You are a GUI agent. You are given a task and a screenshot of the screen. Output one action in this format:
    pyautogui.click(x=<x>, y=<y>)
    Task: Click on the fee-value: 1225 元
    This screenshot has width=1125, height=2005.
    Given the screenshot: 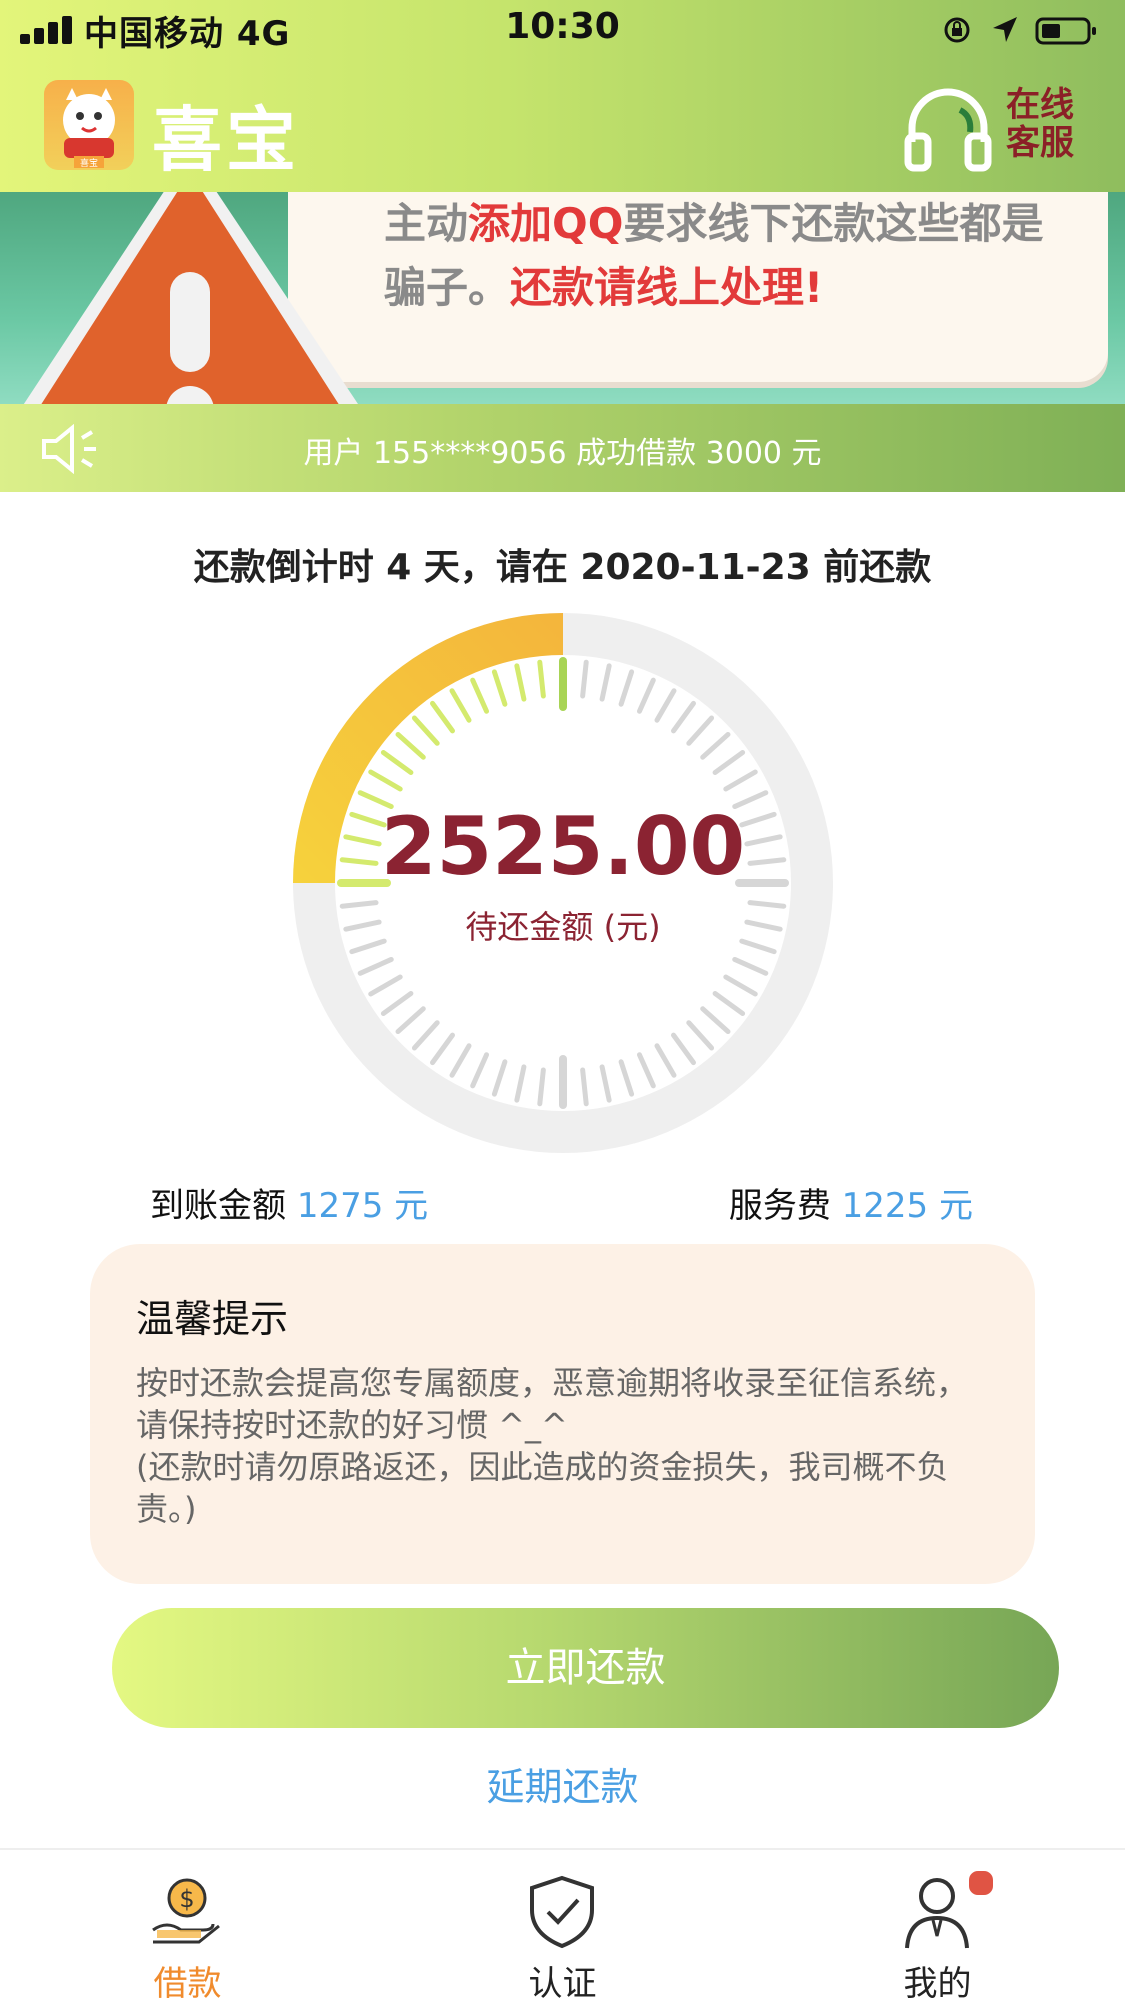 What is the action you would take?
    pyautogui.click(x=907, y=1206)
    